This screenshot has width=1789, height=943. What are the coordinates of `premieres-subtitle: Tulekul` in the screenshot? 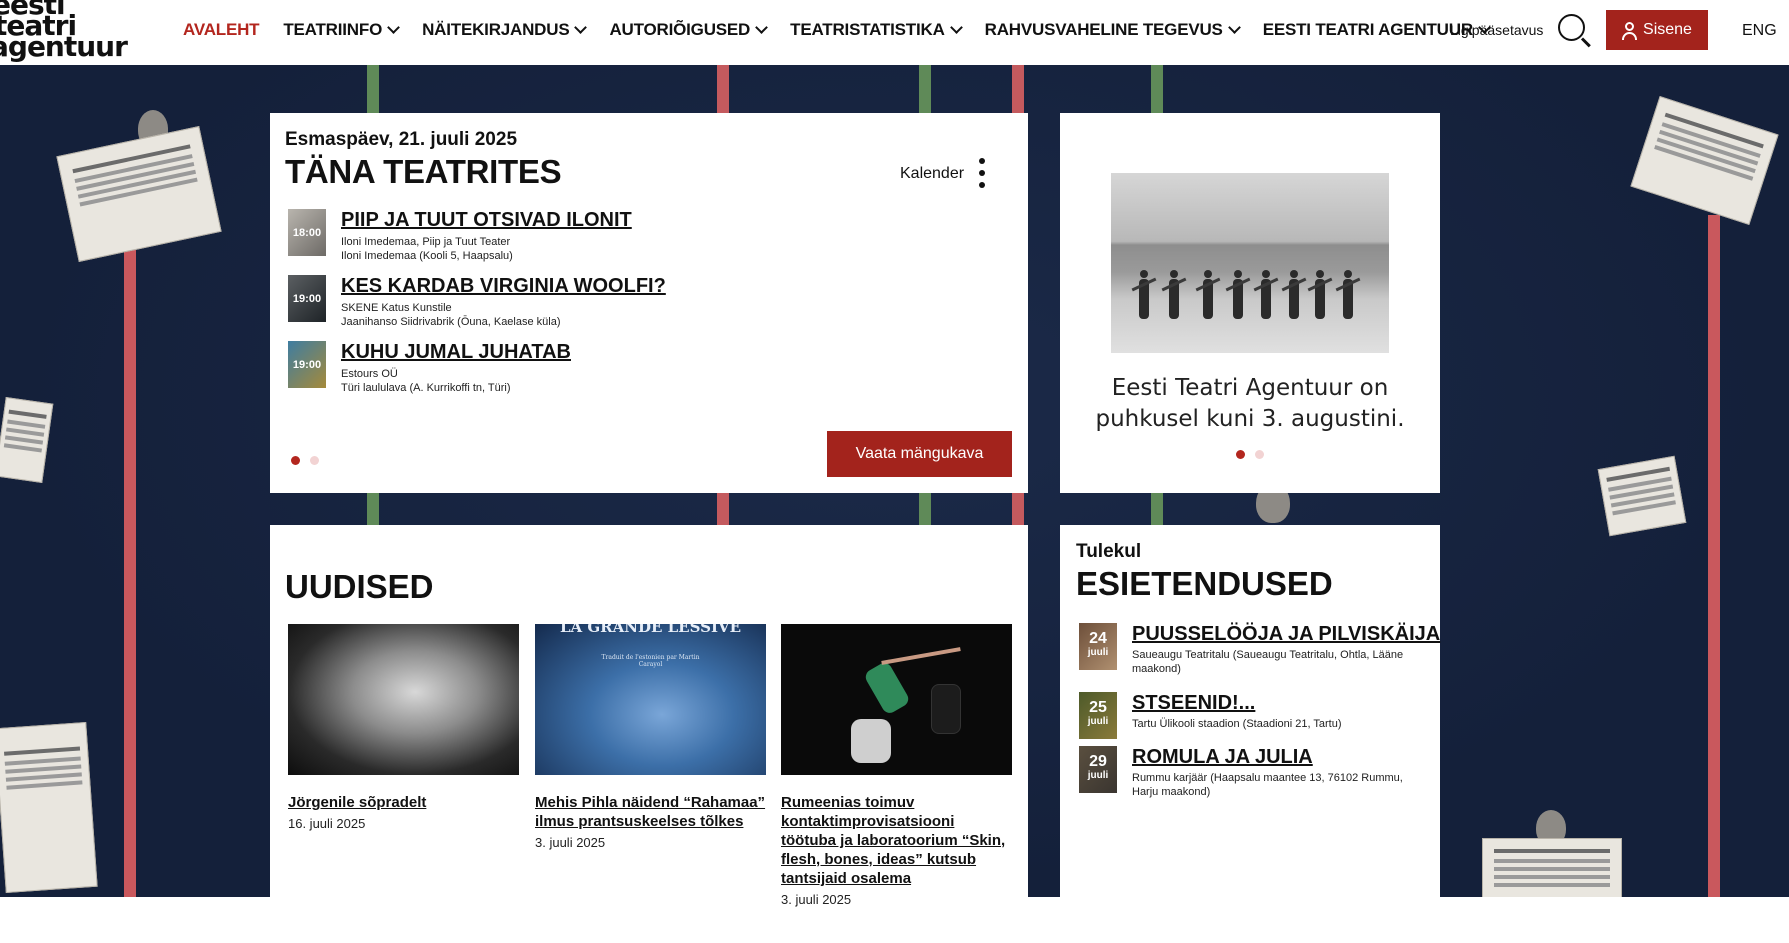 It's located at (1109, 551).